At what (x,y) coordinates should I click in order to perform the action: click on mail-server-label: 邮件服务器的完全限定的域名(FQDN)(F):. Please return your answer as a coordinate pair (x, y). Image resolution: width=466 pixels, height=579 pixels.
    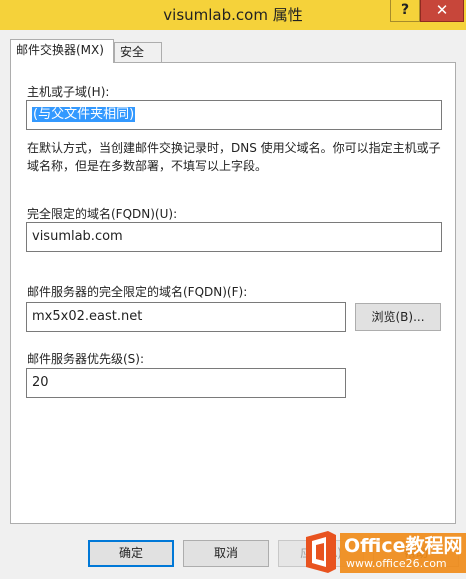
    Looking at the image, I should click on (137, 292).